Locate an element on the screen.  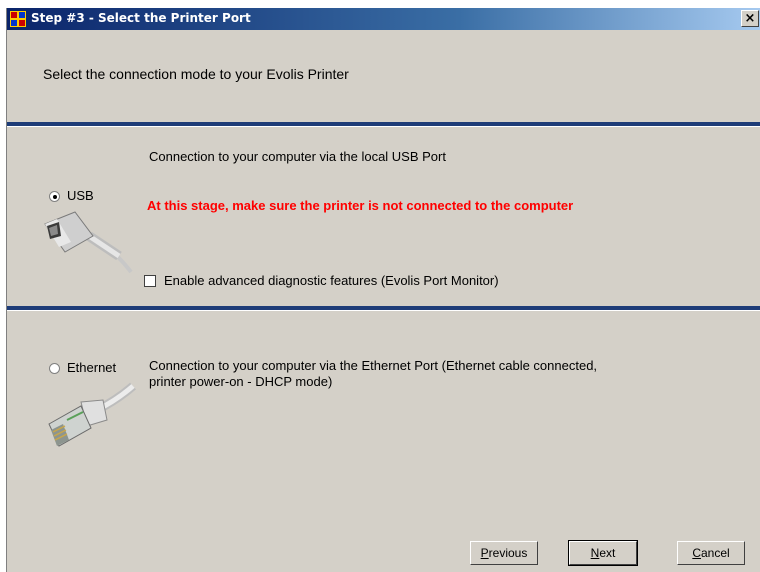
cancel-button: Cancel is located at coordinates (711, 553).